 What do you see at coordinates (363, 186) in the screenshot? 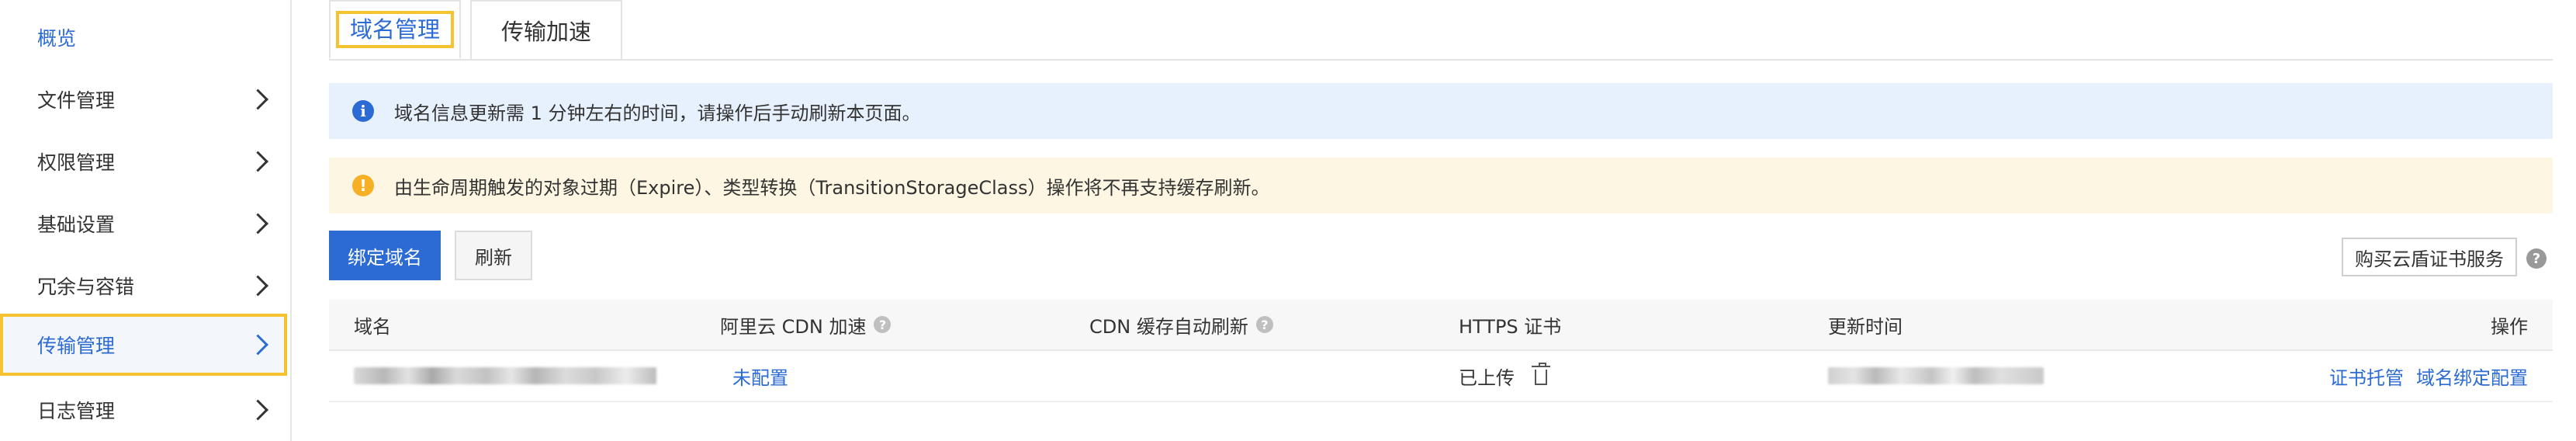
I see `warning-icon: !` at bounding box center [363, 186].